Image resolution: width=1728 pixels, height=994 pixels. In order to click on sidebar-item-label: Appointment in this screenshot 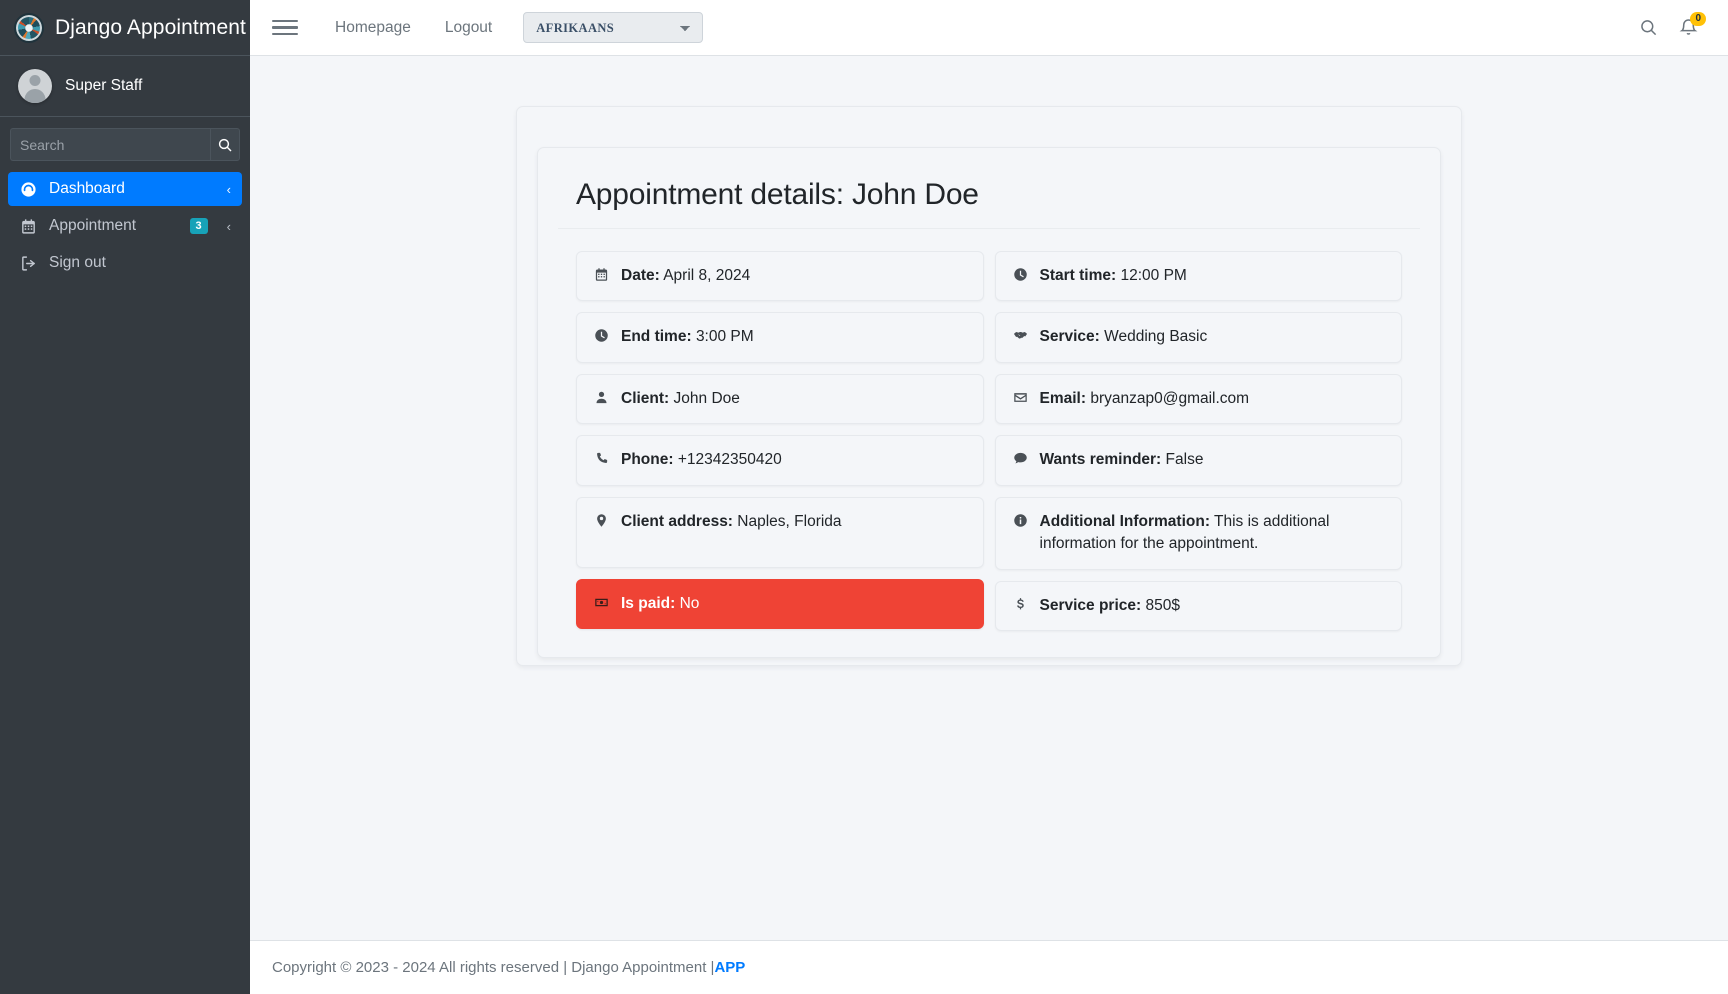, I will do `click(93, 225)`.